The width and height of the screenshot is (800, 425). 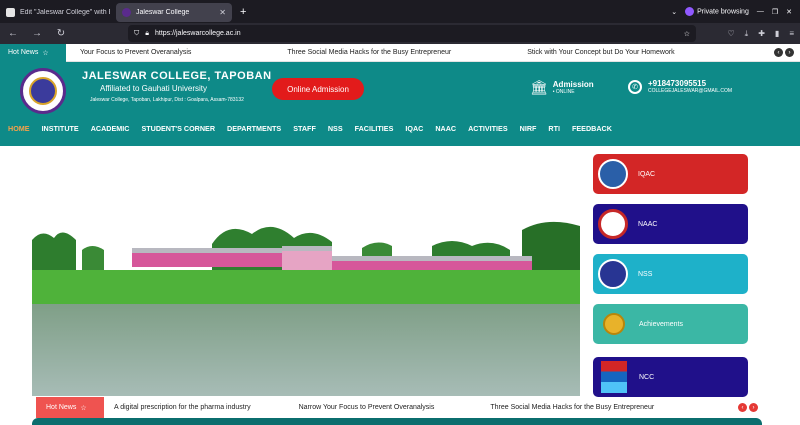 What do you see at coordinates (723, 12) in the screenshot?
I see `private-browsing-label: Private browsing` at bounding box center [723, 12].